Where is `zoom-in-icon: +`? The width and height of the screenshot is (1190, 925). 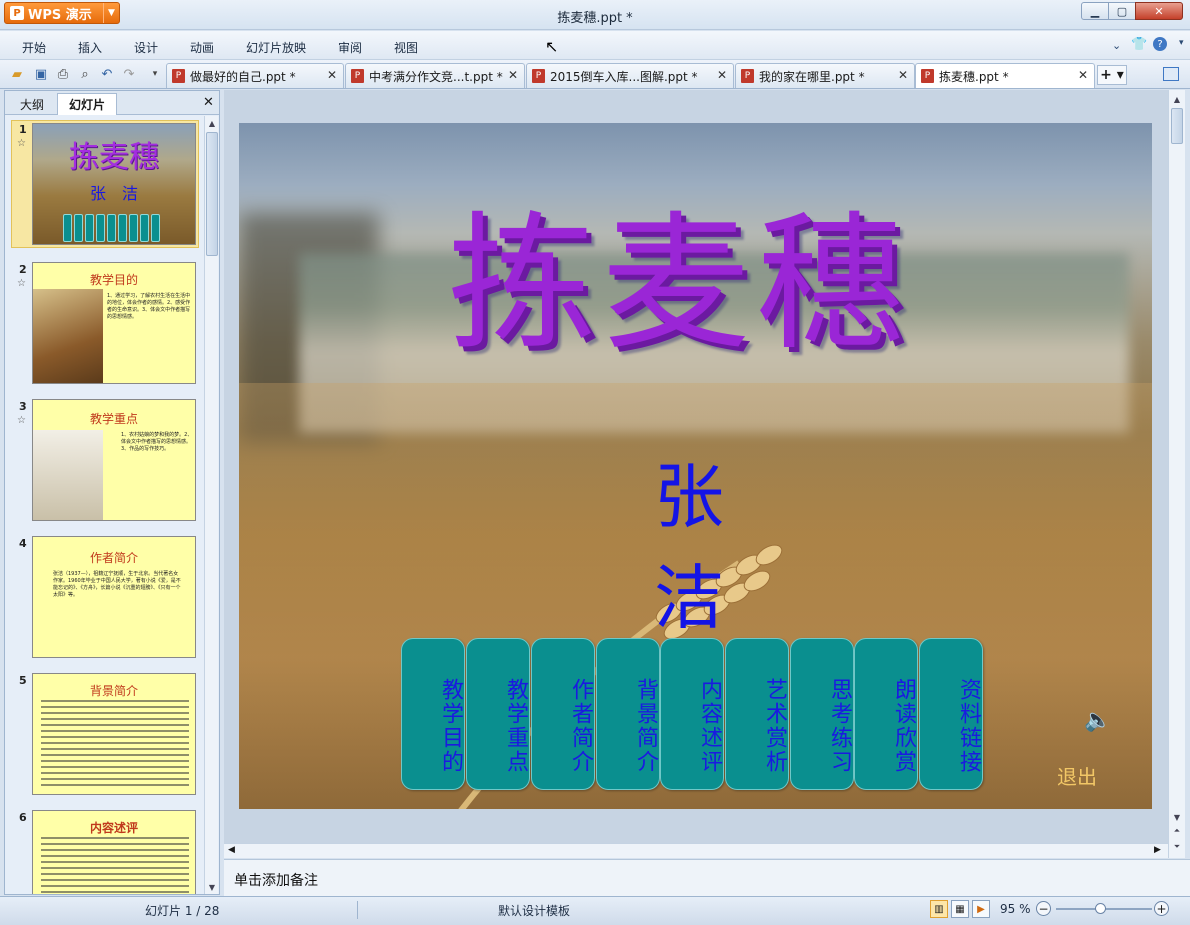
zoom-in-icon: + is located at coordinates (1161, 908).